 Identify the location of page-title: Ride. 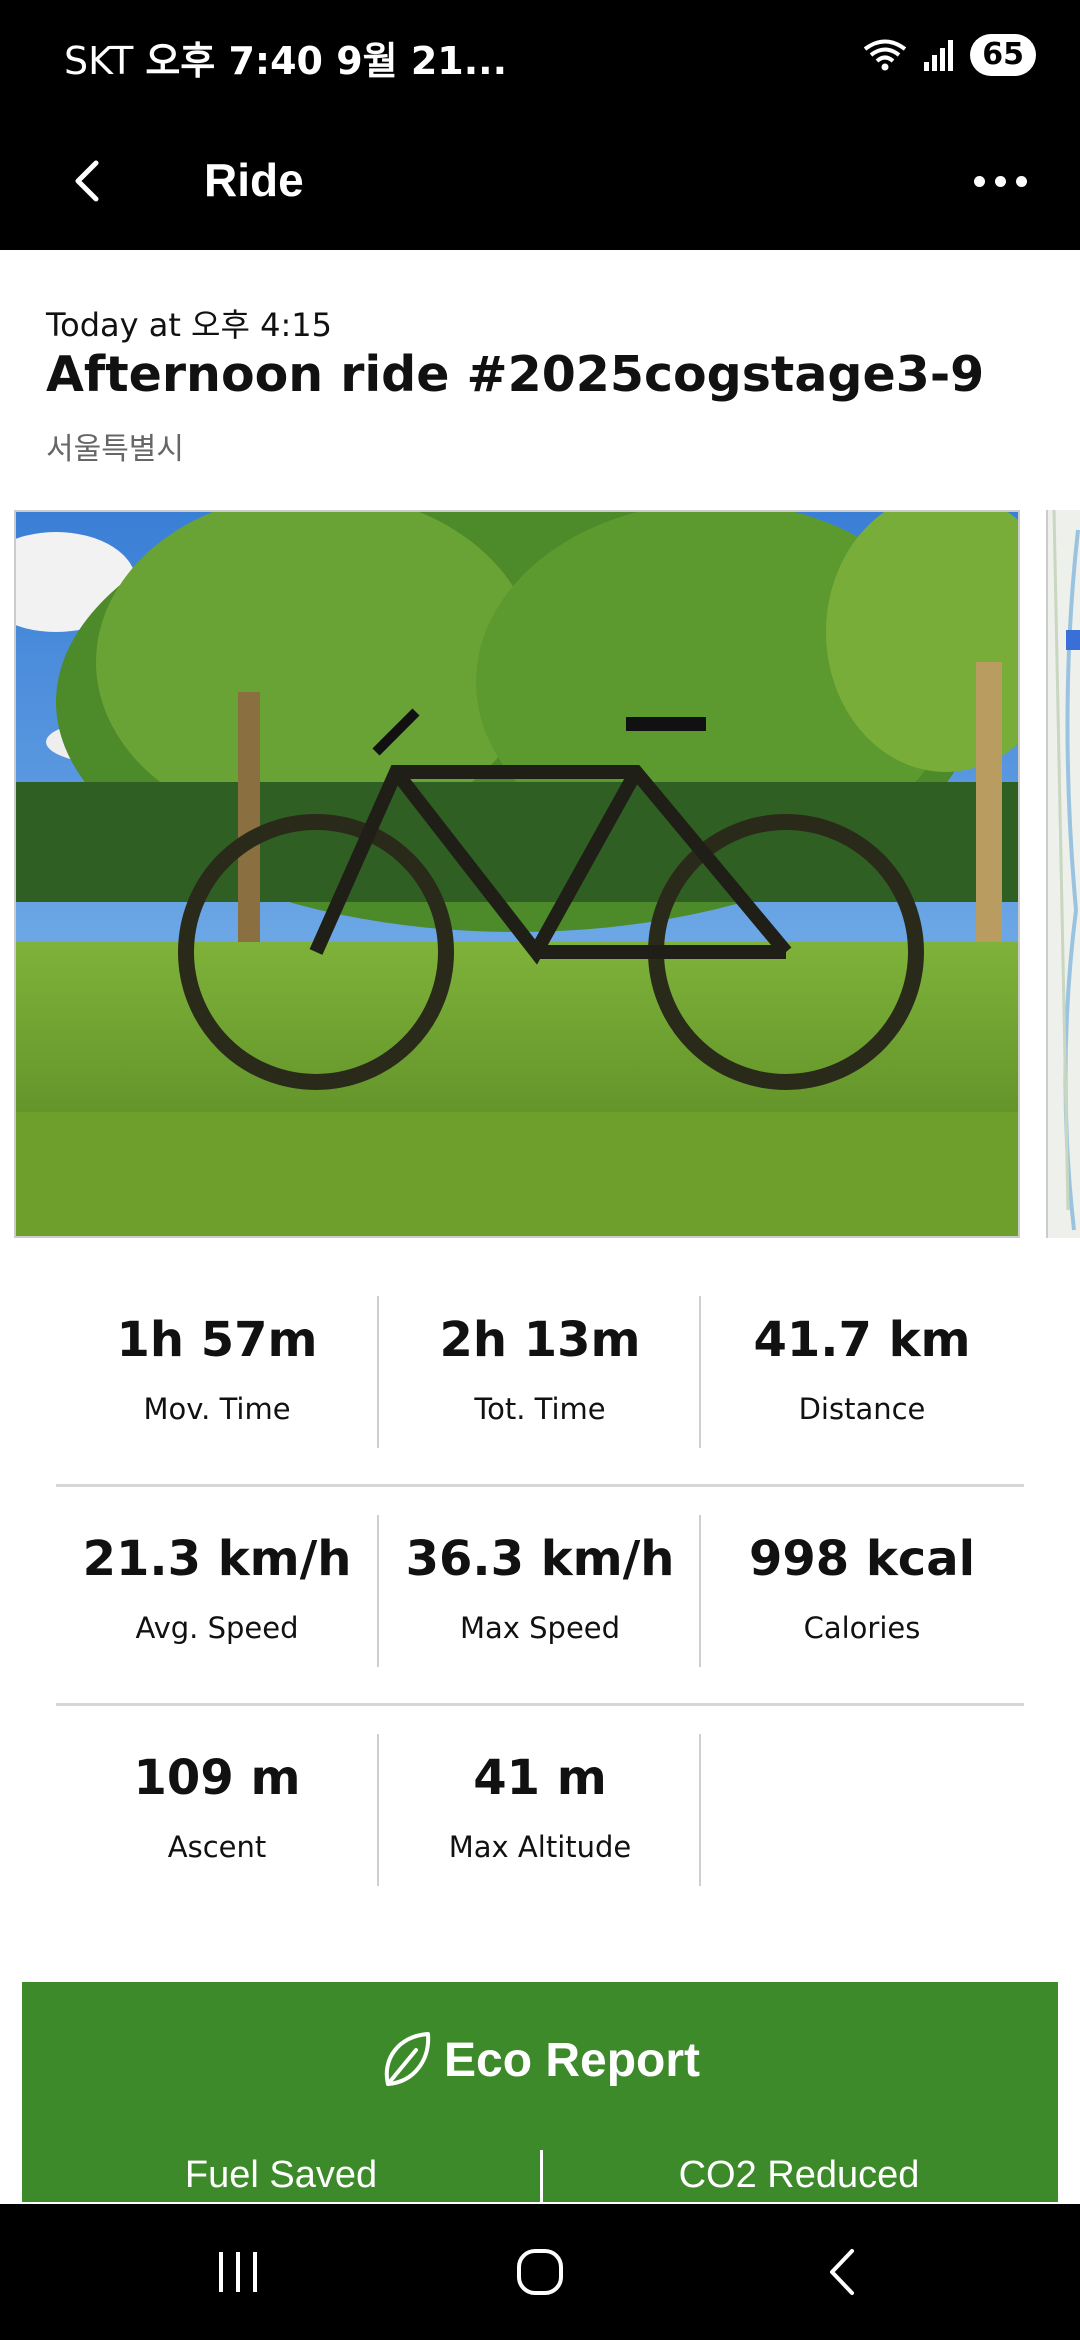
(254, 180).